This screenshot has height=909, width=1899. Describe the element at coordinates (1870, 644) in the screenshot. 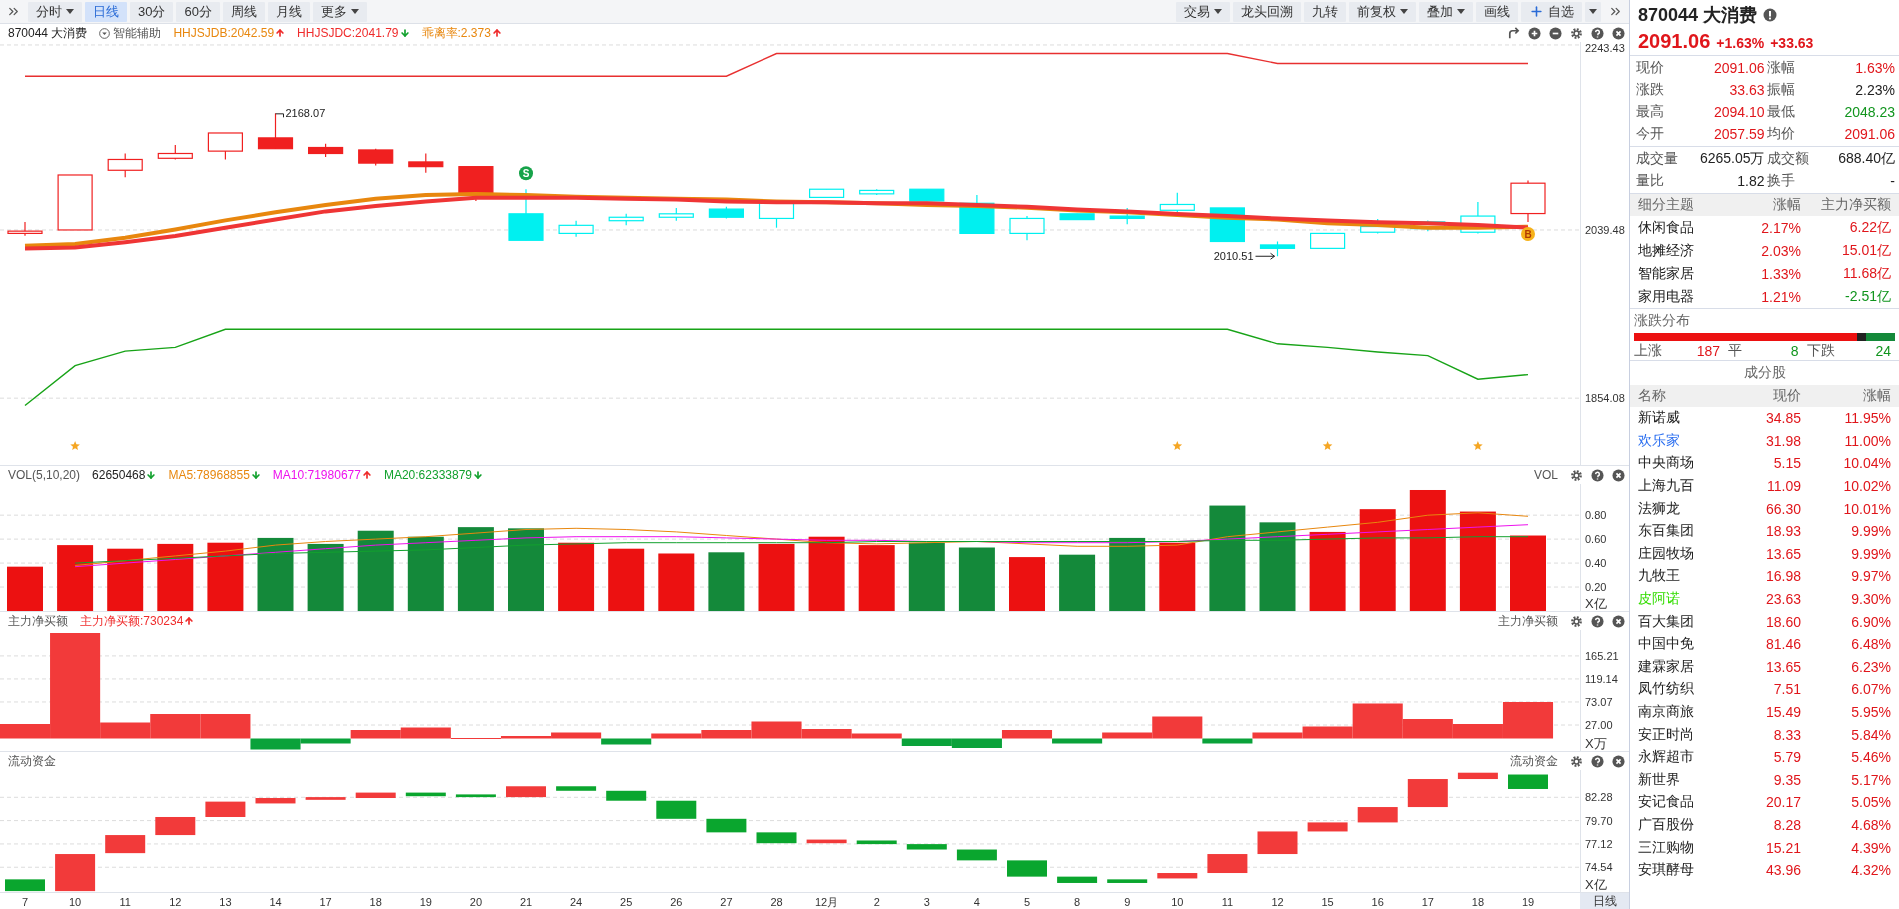

I see `table-cell-text: 6.48%` at that location.